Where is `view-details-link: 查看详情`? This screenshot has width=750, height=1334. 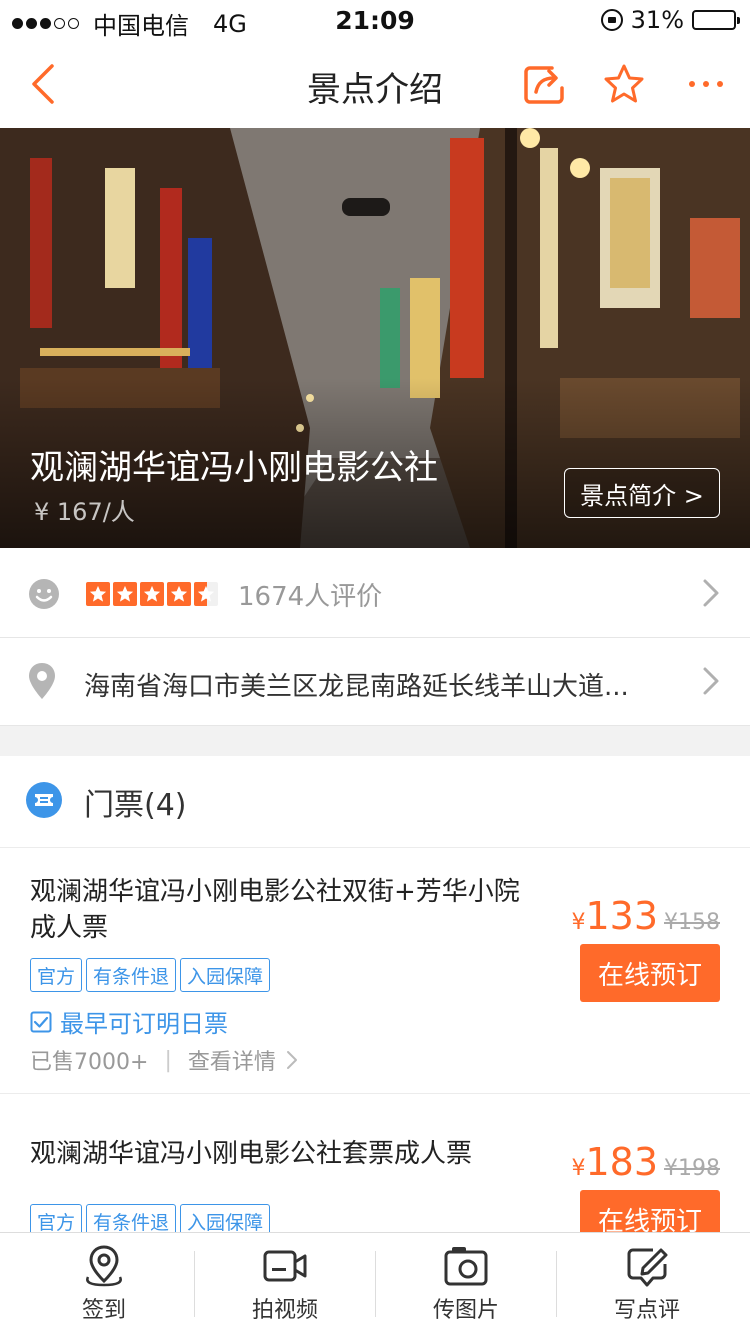
view-details-link: 查看详情 is located at coordinates (232, 1060).